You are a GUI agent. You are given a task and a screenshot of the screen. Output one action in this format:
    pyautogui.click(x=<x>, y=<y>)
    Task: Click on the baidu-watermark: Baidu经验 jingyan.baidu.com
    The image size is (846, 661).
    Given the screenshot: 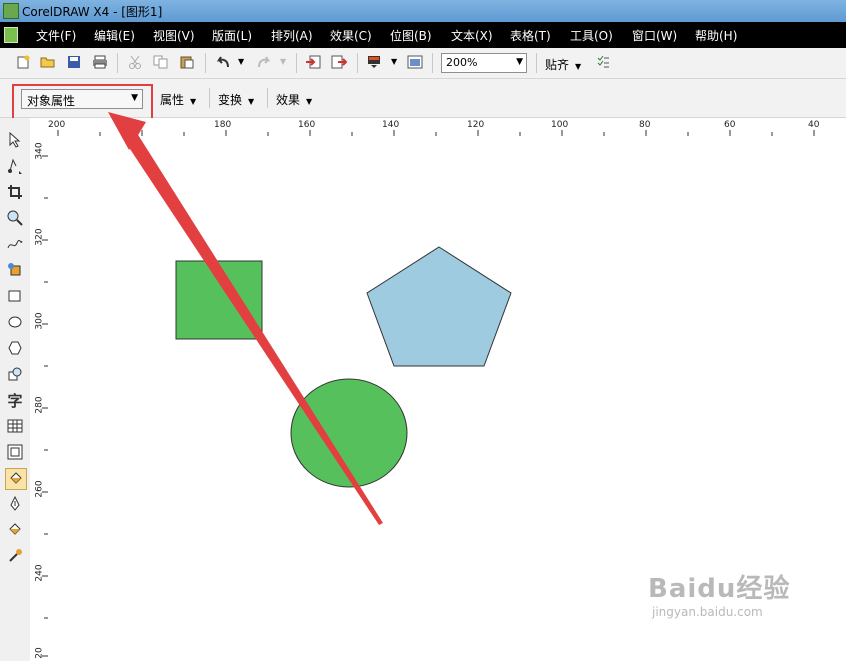 What is the action you would take?
    pyautogui.click(x=719, y=593)
    